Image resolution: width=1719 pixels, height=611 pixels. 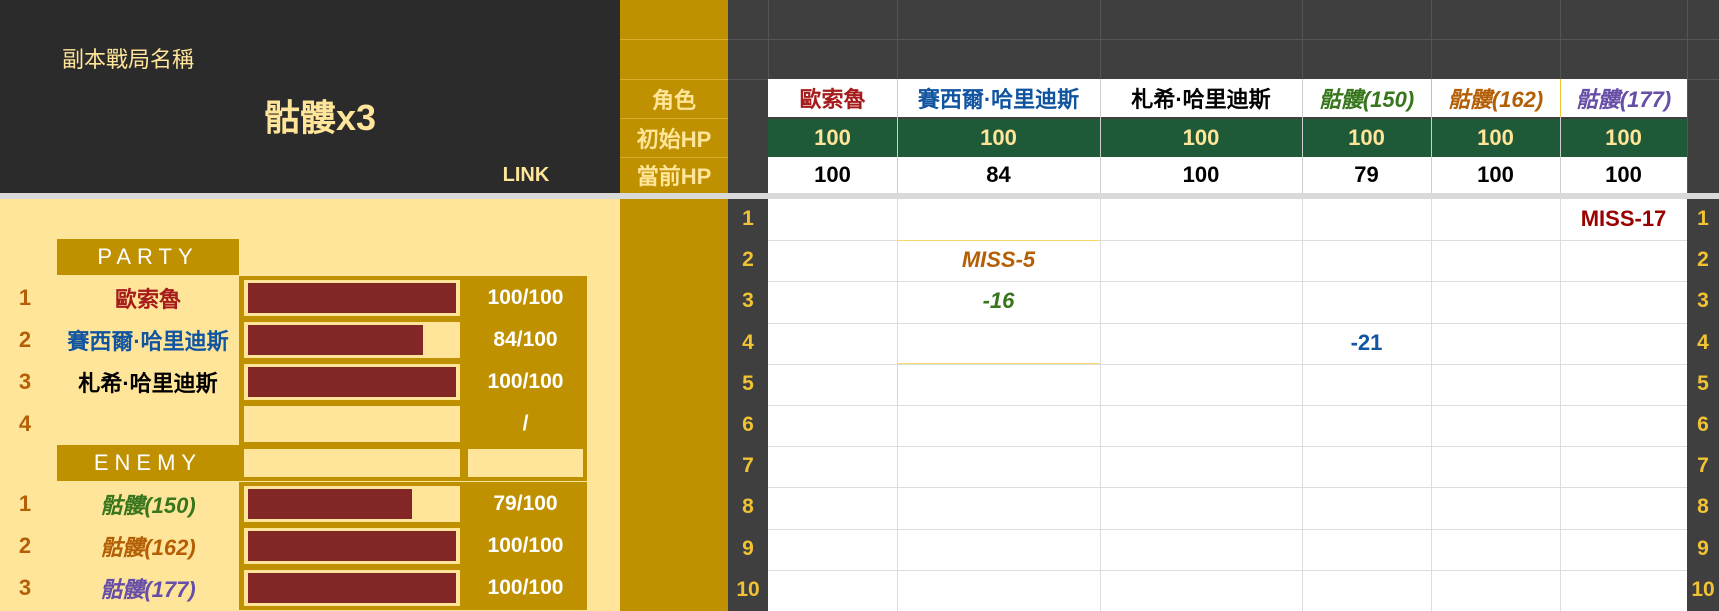 I want to click on party-member-name: 歐索魯, so click(x=147, y=299).